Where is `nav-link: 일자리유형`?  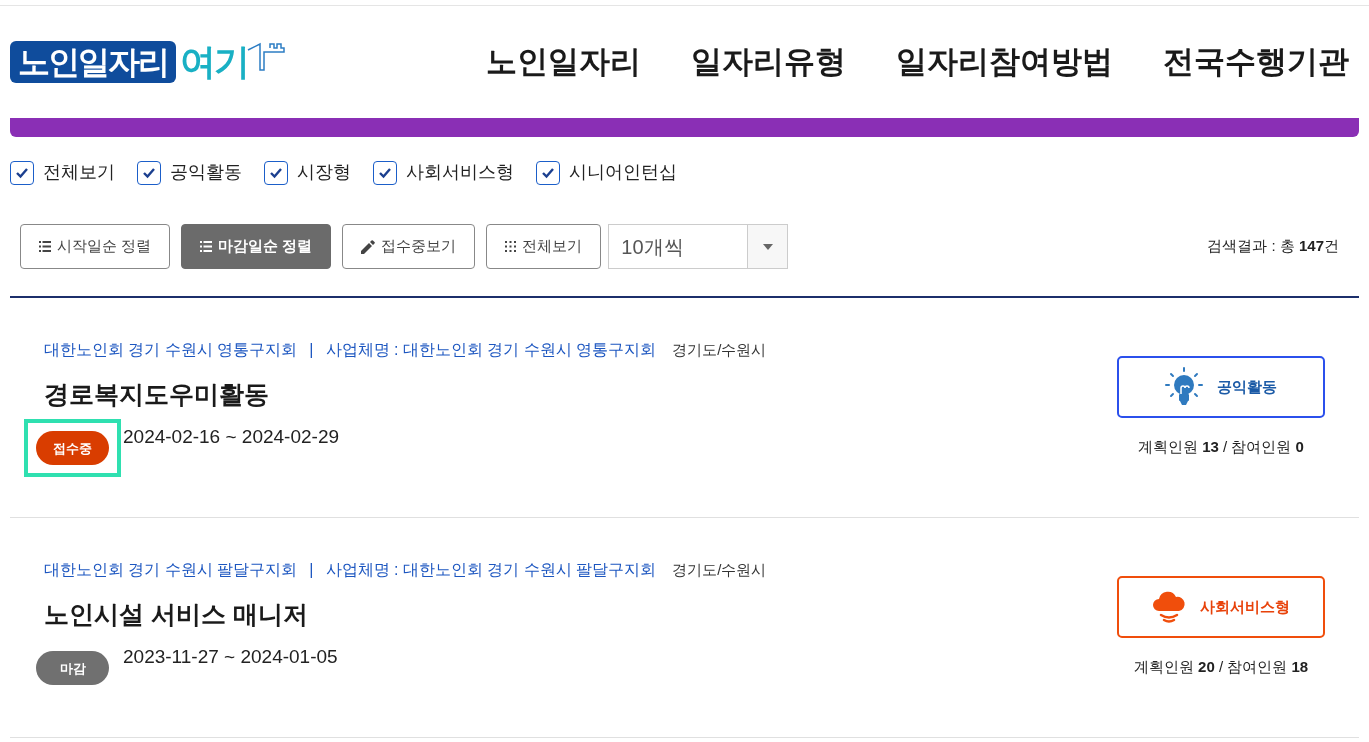
nav-link: 일자리유형 is located at coordinates (768, 62).